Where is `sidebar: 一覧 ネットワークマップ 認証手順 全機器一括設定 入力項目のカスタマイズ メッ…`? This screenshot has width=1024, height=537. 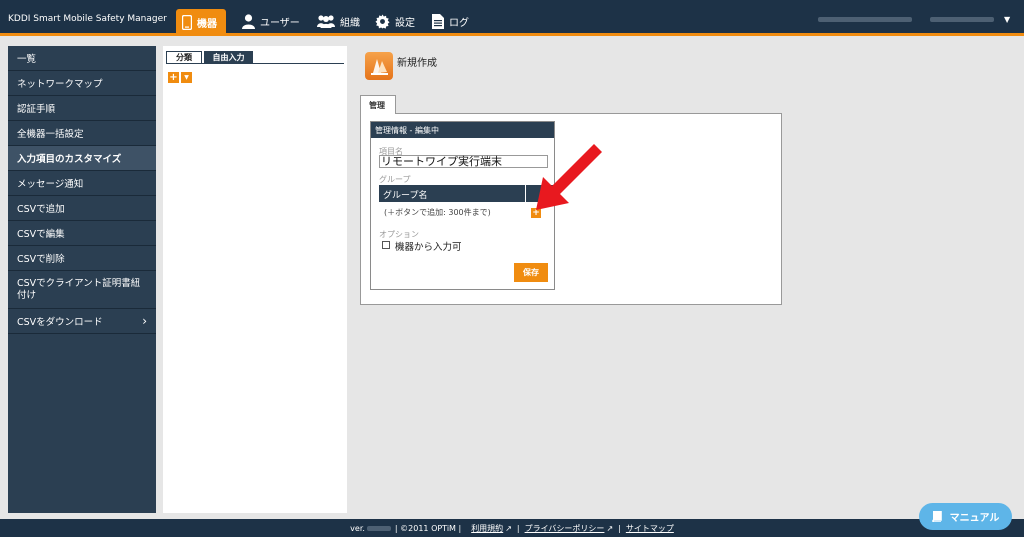 sidebar: 一覧 ネットワークマップ 認証手順 全機器一括設定 入力項目のカスタマイズ メッ… is located at coordinates (82, 279).